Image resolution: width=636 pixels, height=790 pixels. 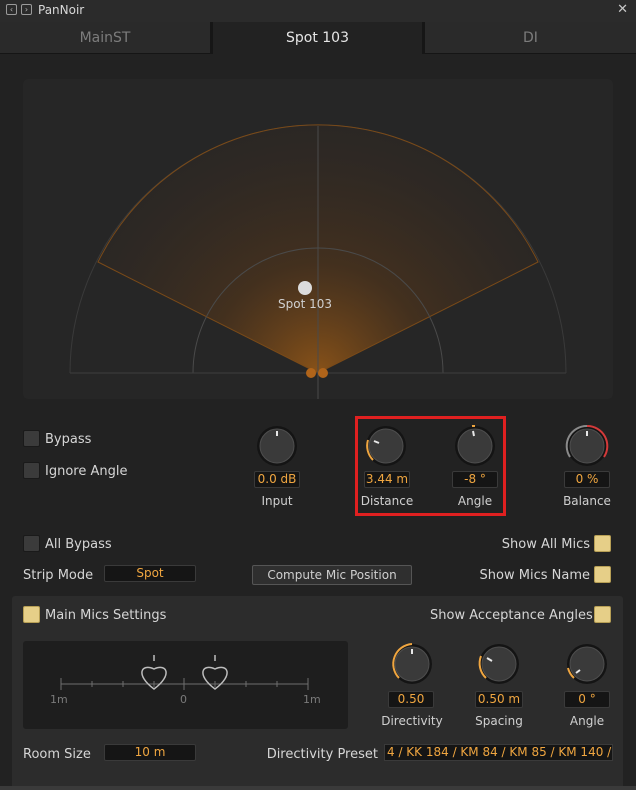 What do you see at coordinates (602, 614) in the screenshot?
I see `show-acceptance-angles-checkbox` at bounding box center [602, 614].